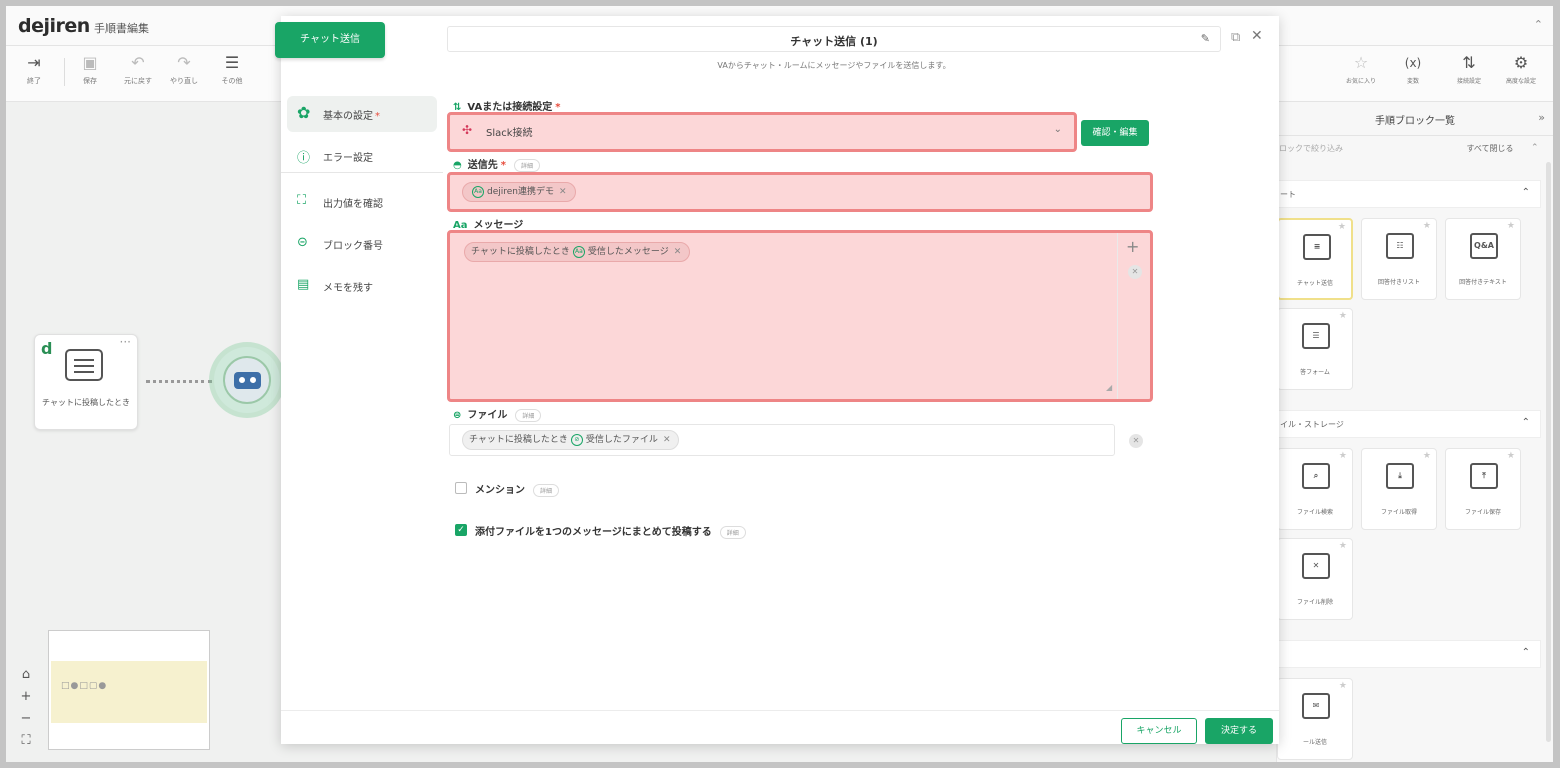  I want to click on palette-title: 手順ブロック一覧, so click(1415, 121).